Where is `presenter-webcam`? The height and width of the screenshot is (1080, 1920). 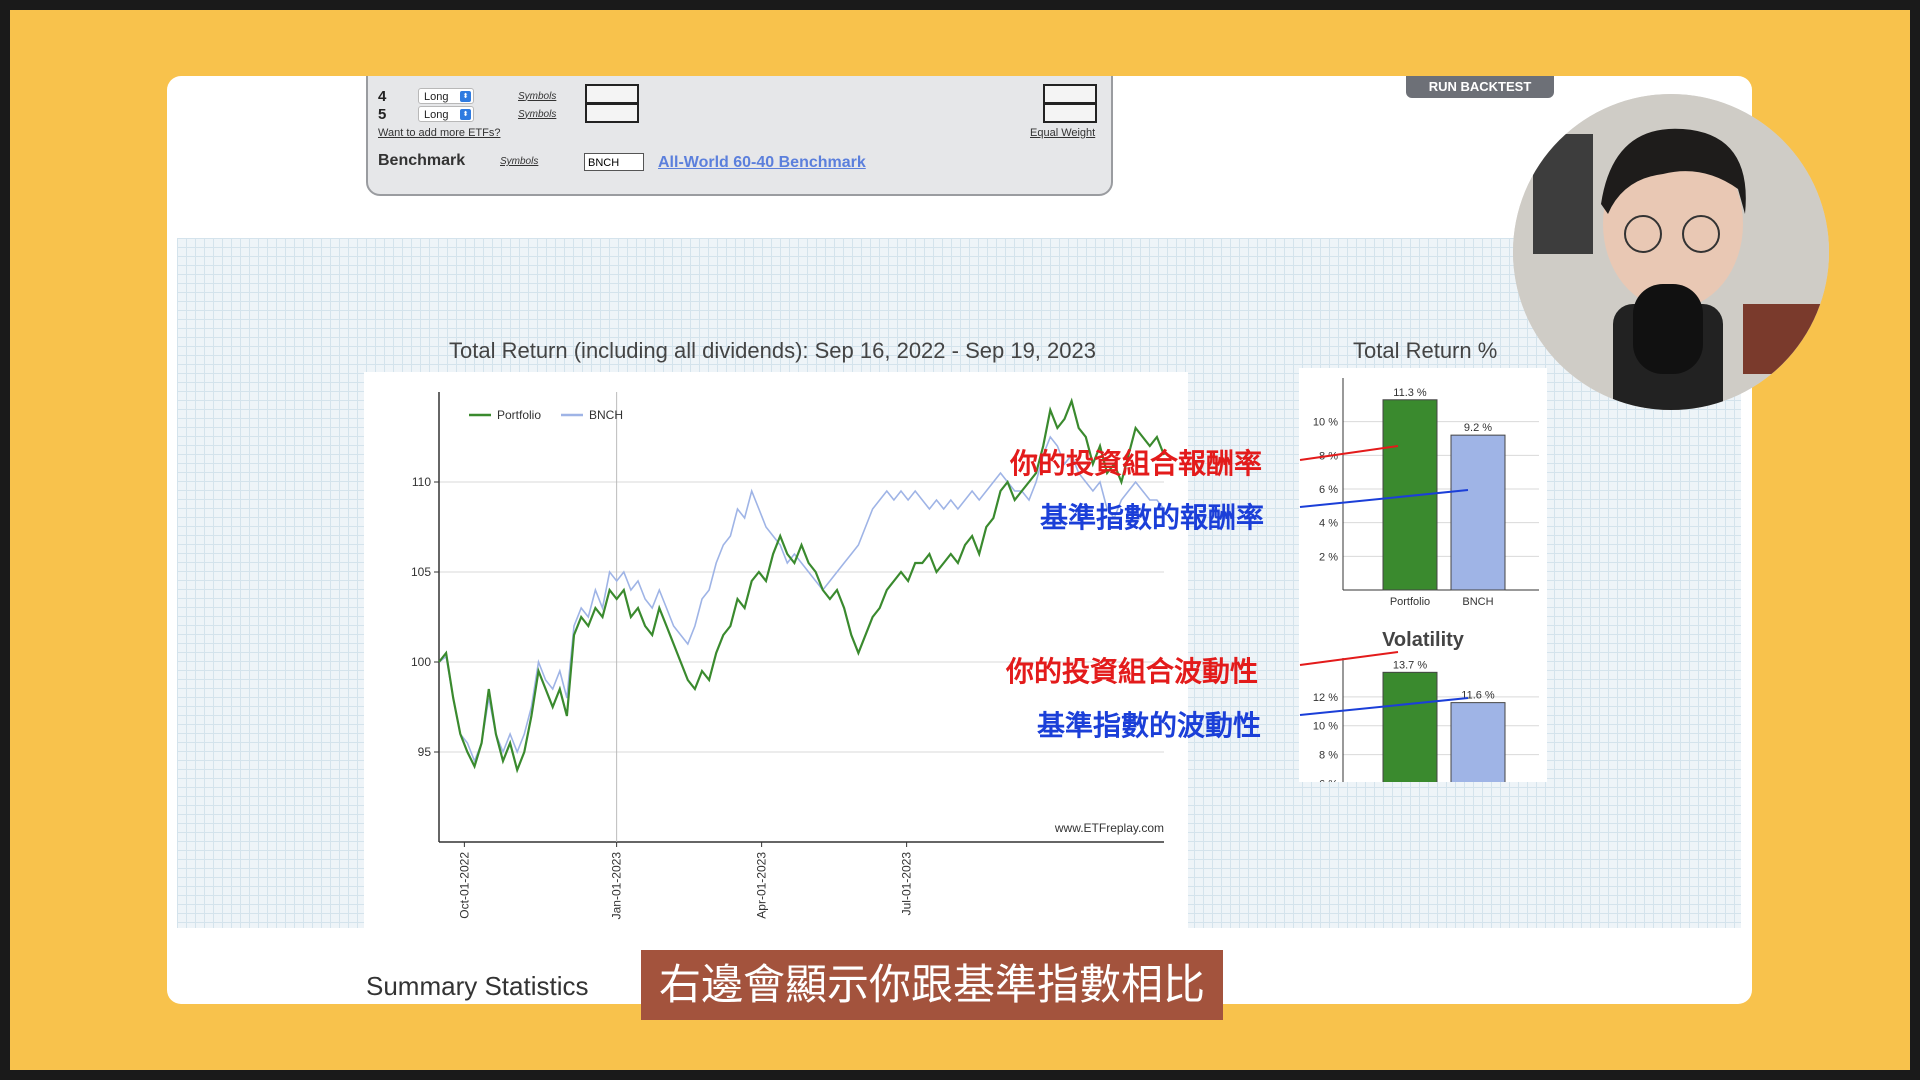
presenter-webcam is located at coordinates (1671, 252).